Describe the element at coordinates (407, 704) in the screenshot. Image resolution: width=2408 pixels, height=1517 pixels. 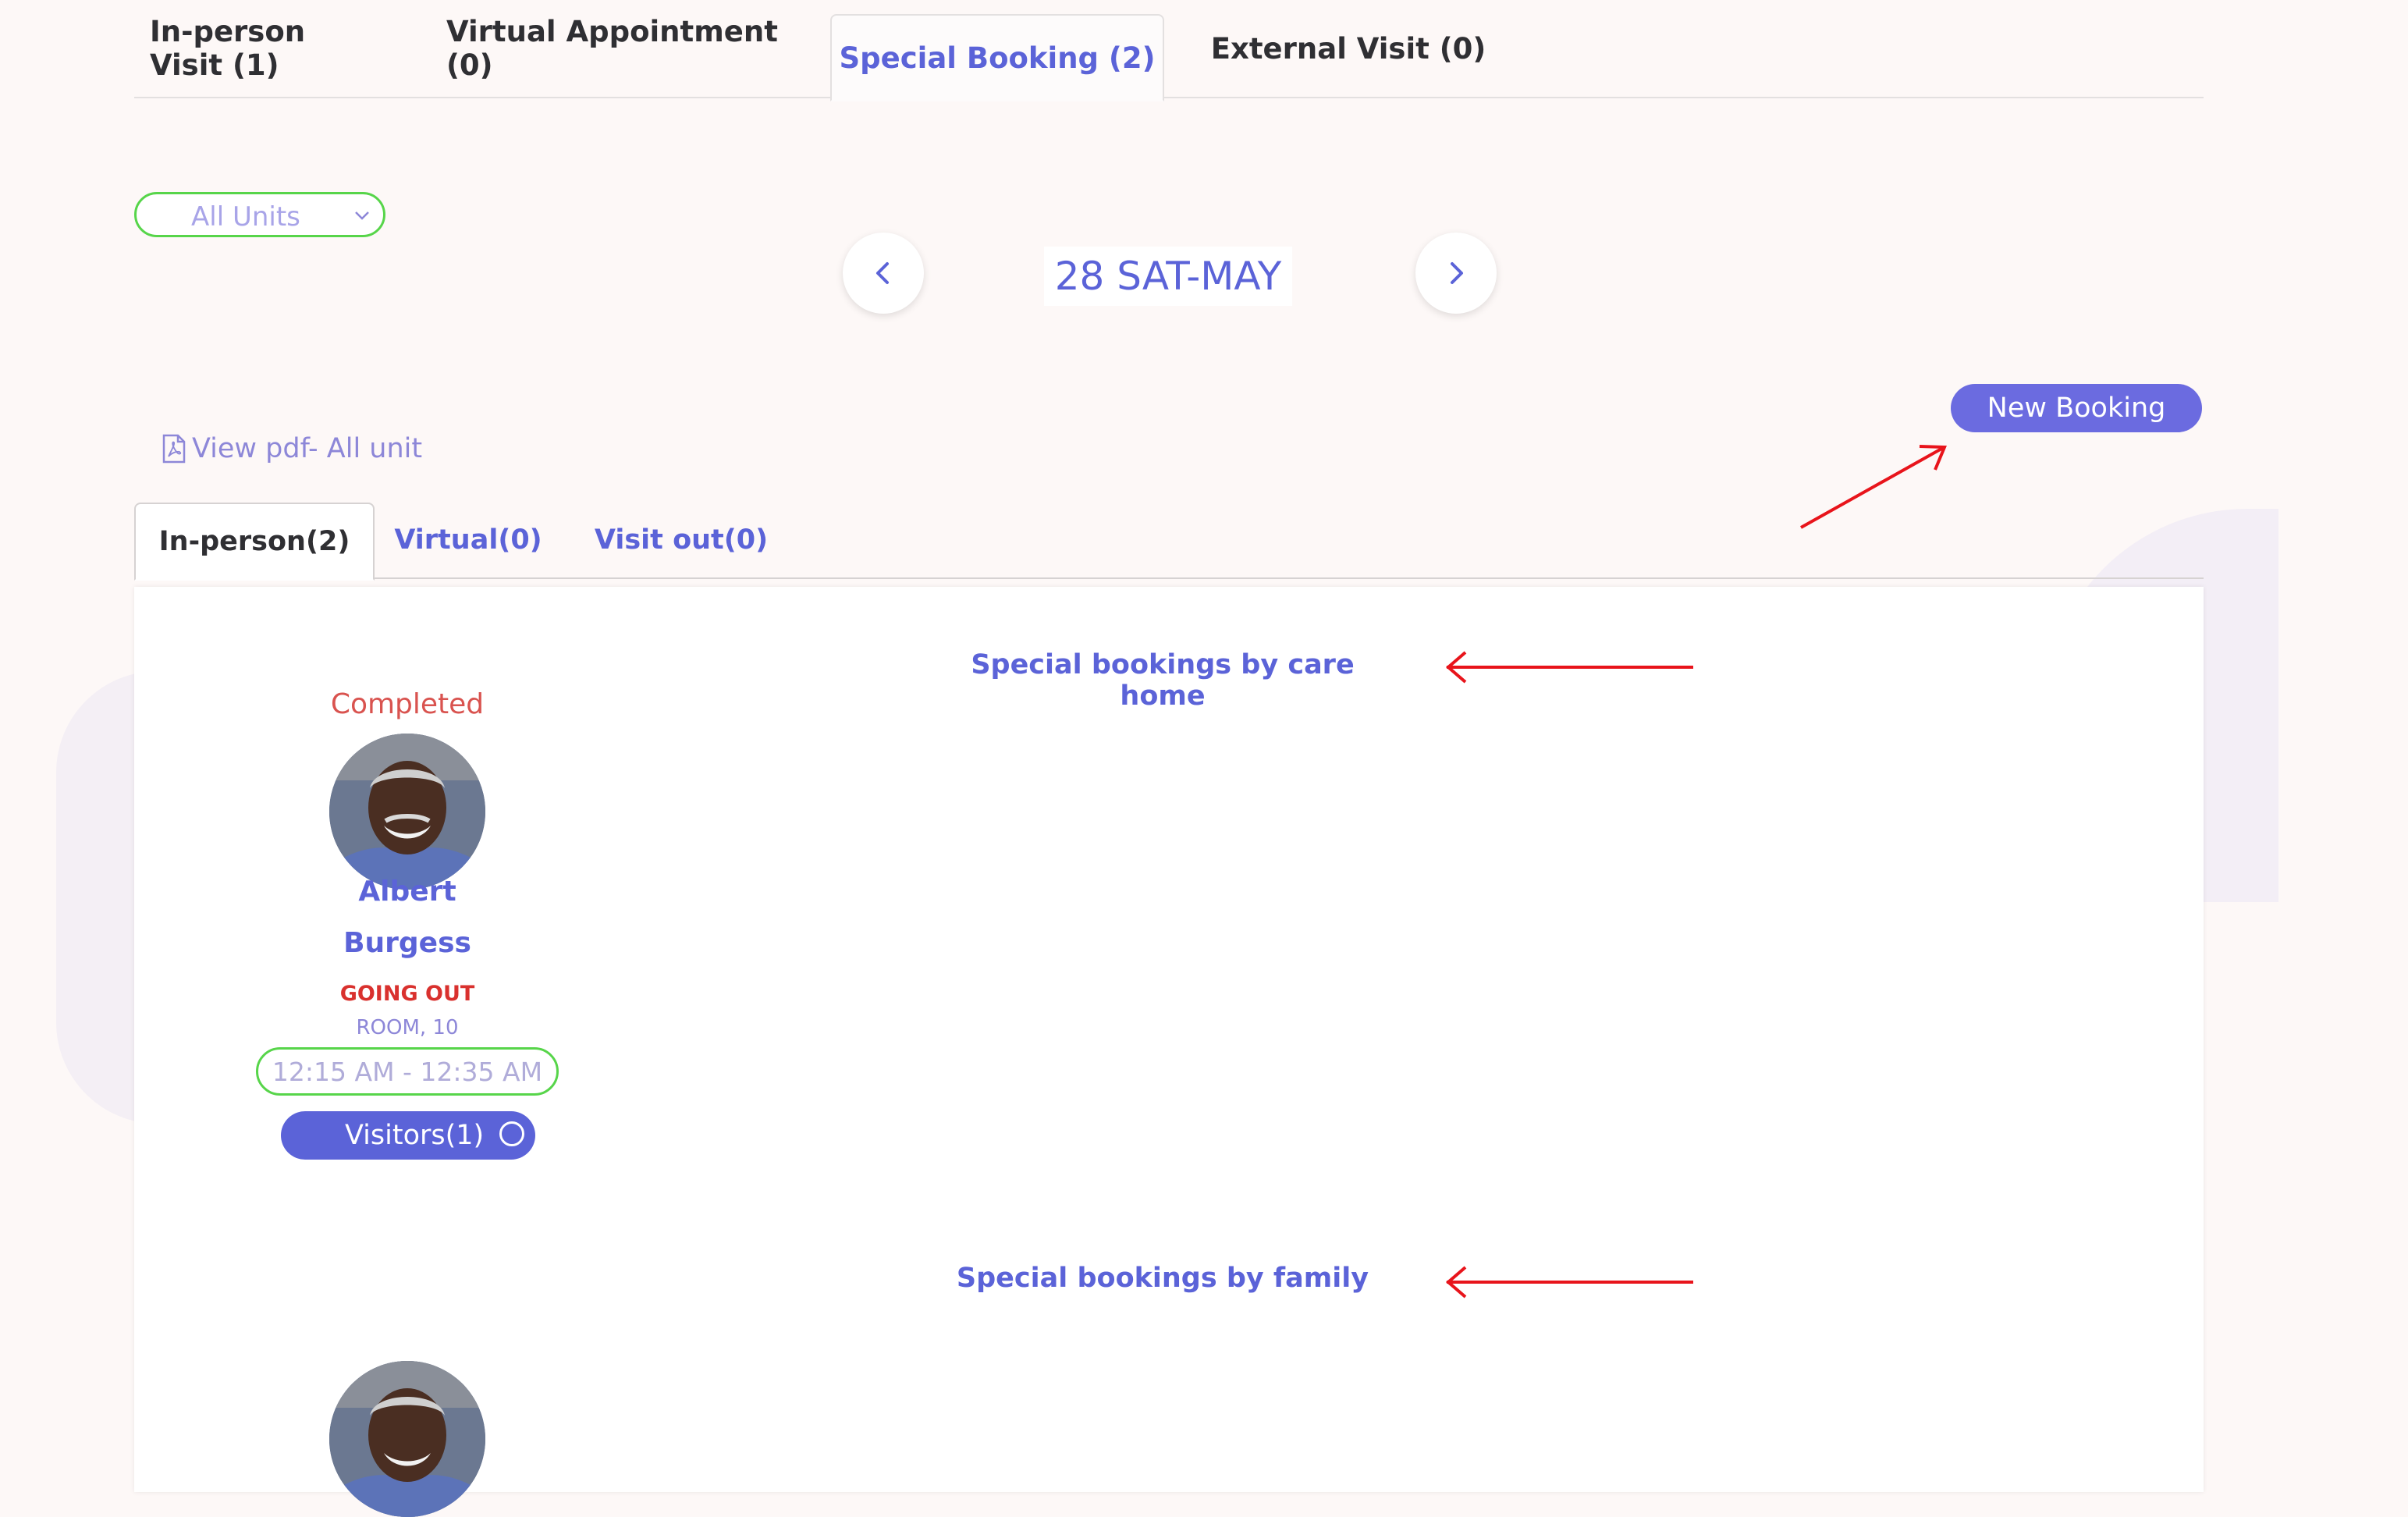
I see `status-badge: Completed` at that location.